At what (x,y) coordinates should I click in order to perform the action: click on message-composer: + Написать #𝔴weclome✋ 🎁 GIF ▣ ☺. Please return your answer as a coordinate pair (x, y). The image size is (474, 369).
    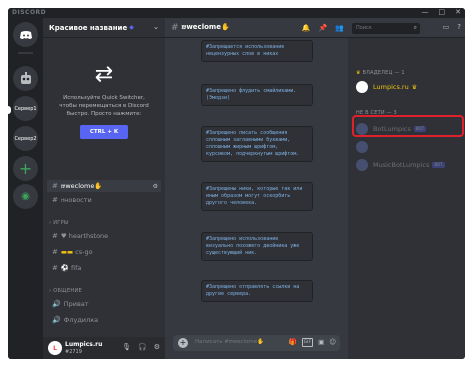
    Looking at the image, I should click on (256, 343).